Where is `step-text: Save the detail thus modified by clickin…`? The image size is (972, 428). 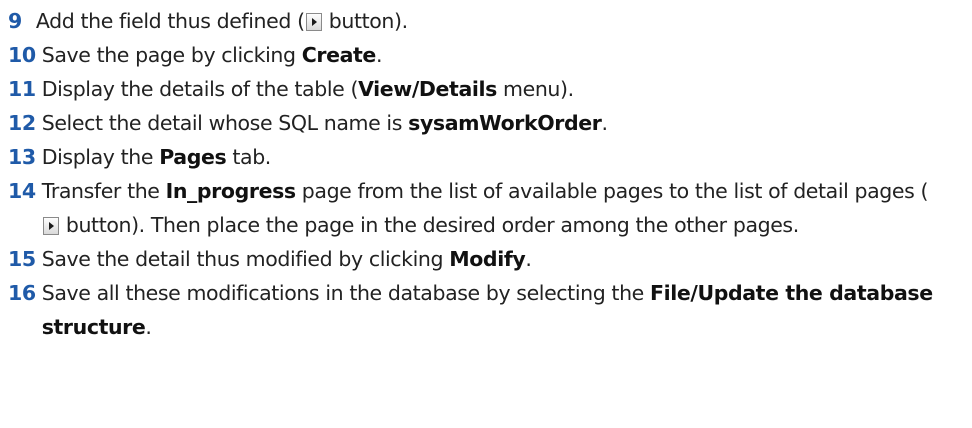 step-text: Save the detail thus modified by clickin… is located at coordinates (507, 259).